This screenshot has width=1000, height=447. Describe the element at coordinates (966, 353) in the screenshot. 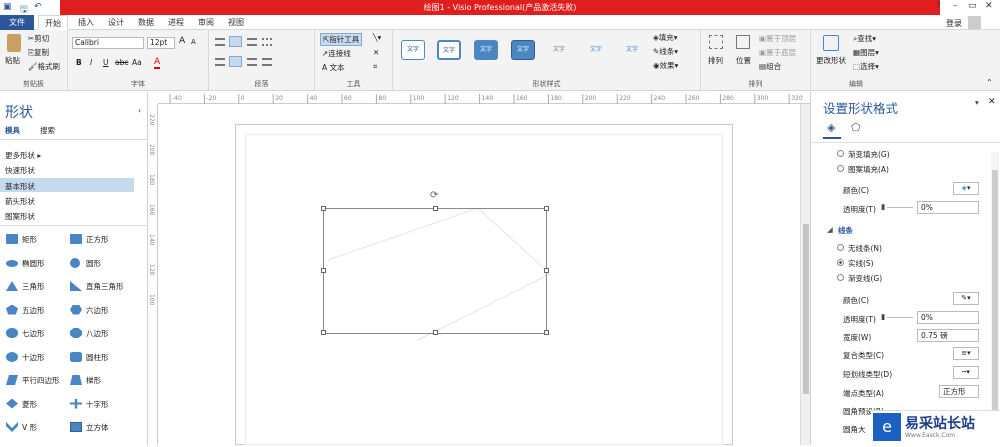

I see `compound-type-button: ≡▾` at that location.